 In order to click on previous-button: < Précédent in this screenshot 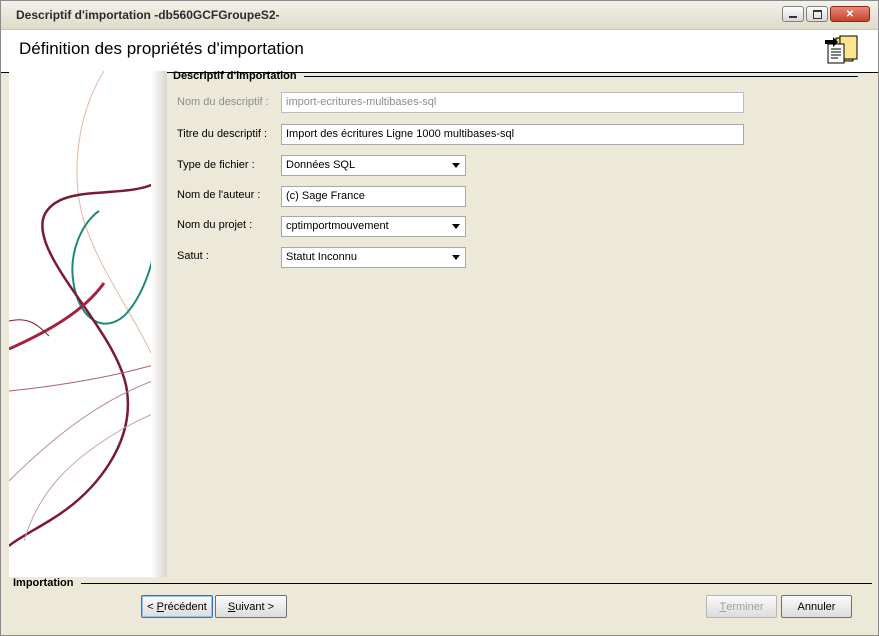, I will do `click(177, 606)`.